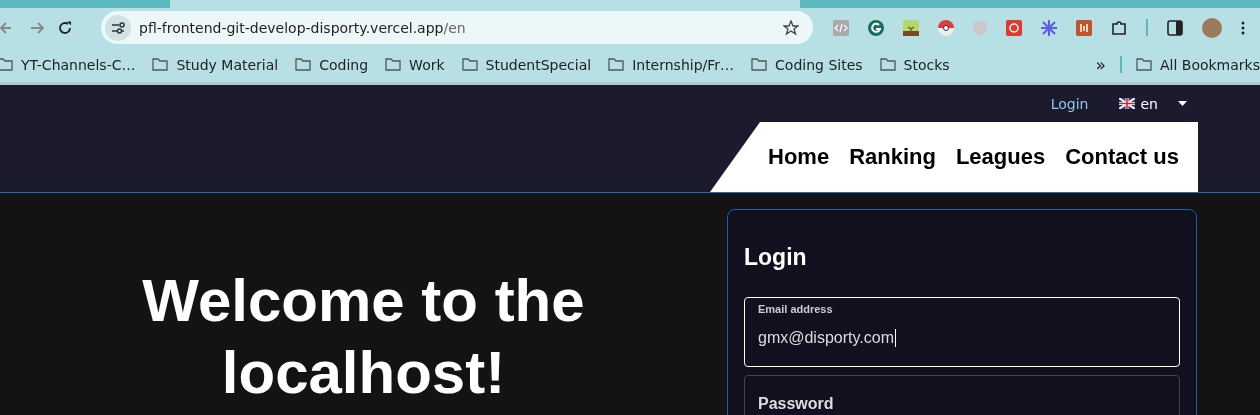  Describe the element at coordinates (962, 332) in the screenshot. I see `email-field: Email address gmx@disporty.com` at that location.